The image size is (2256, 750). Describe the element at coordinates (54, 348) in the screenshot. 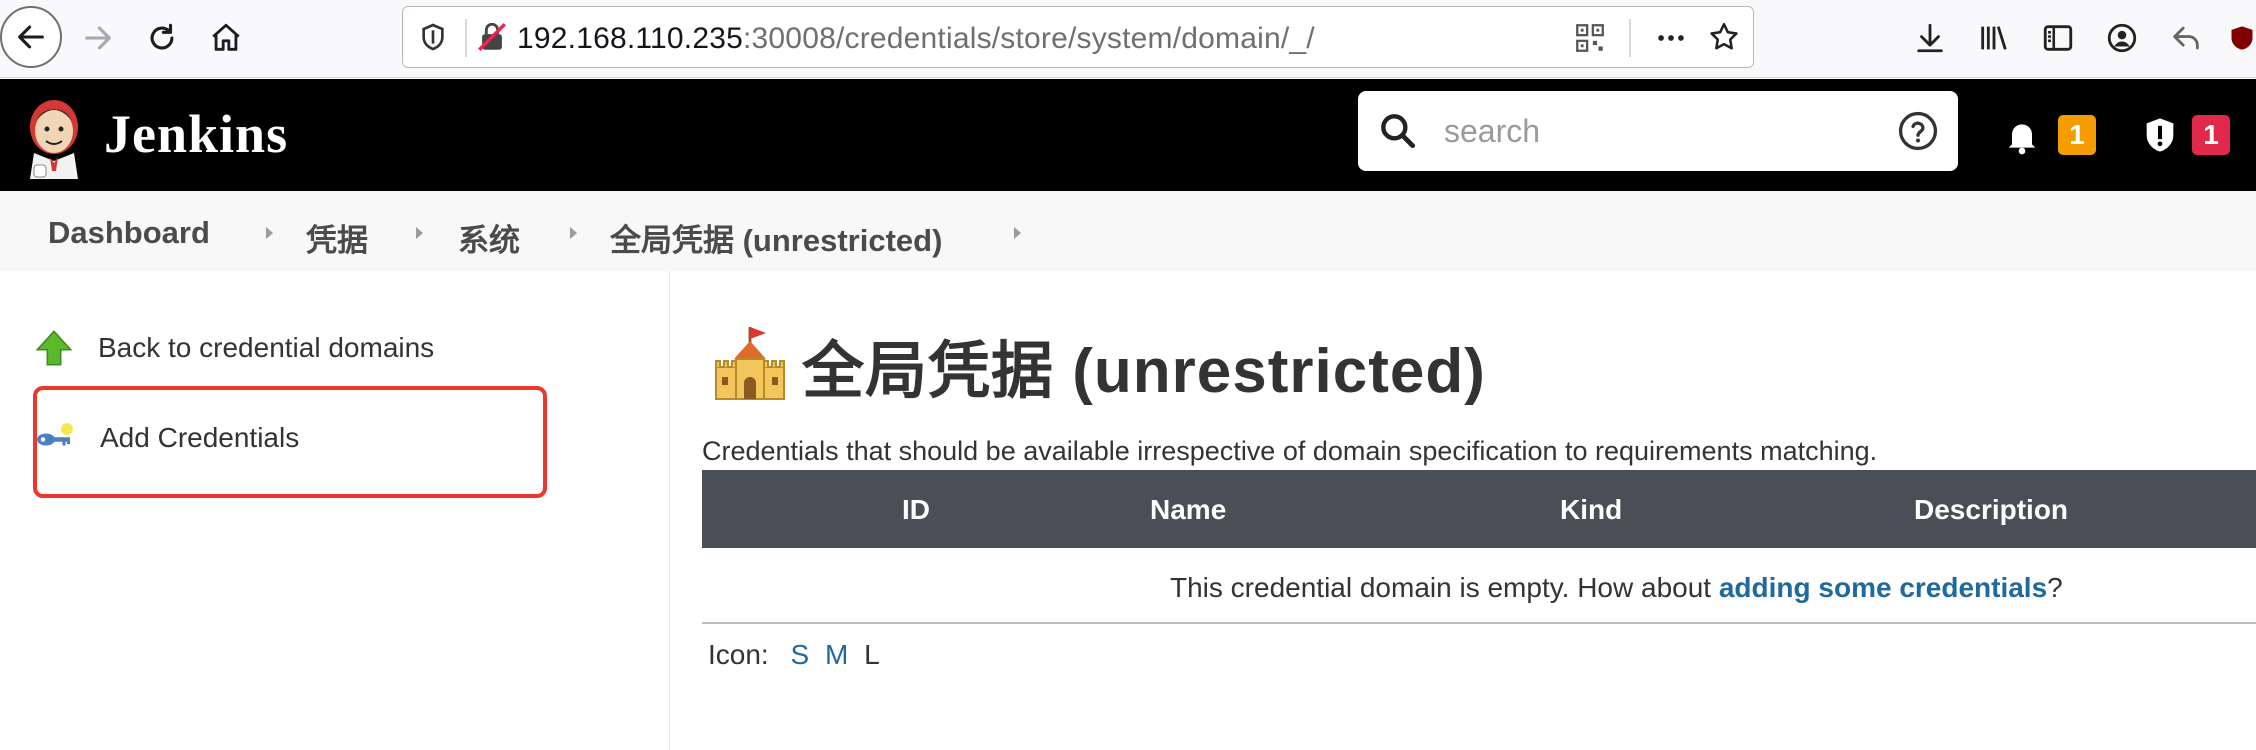

I see `green-up-arrow-icon` at that location.